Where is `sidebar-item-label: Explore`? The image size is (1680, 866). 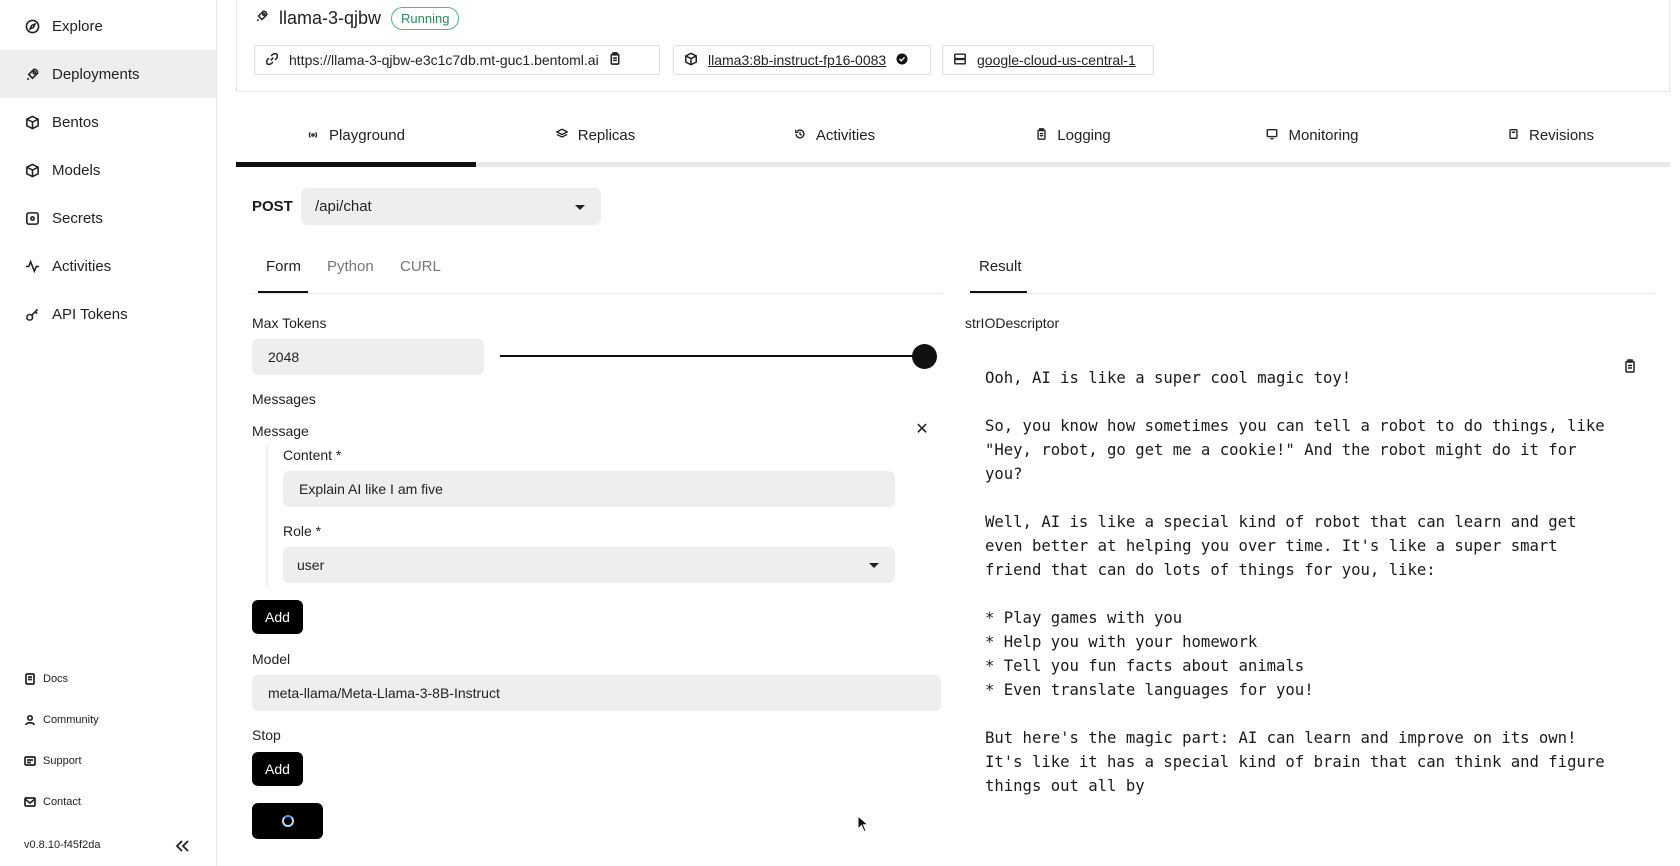 sidebar-item-label: Explore is located at coordinates (77, 26).